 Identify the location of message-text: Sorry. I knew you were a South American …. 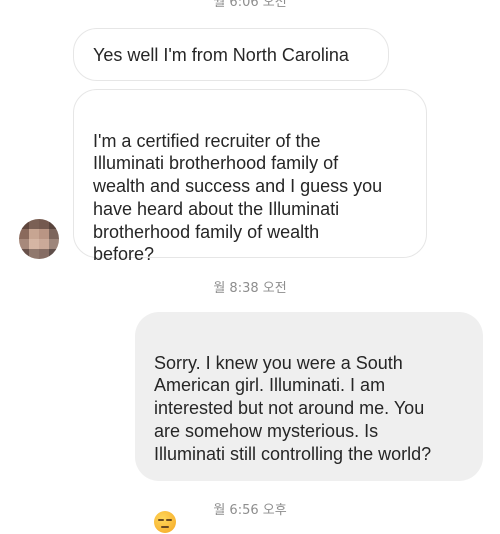
(293, 408).